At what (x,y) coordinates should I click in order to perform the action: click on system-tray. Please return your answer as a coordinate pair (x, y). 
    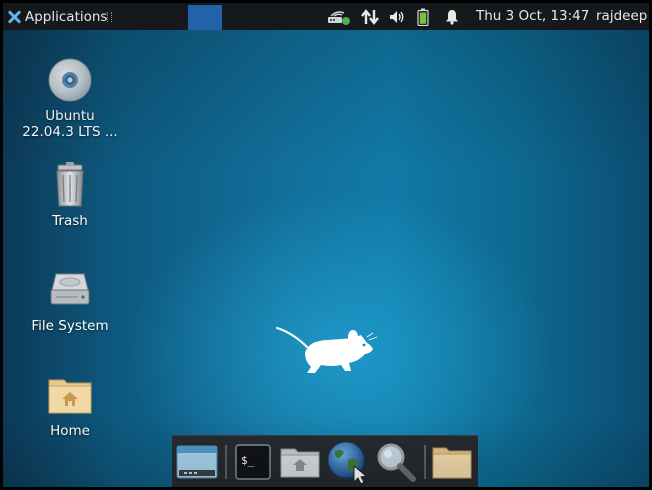
    Looking at the image, I should click on (398, 16).